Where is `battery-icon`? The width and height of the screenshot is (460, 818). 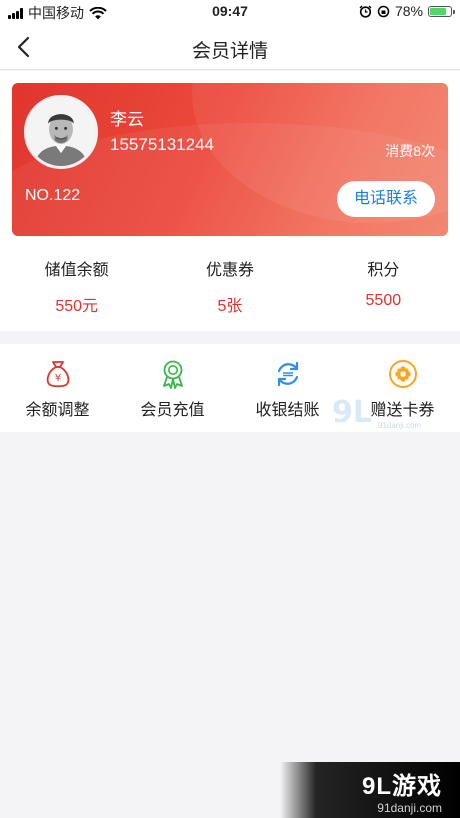 battery-icon is located at coordinates (441, 11).